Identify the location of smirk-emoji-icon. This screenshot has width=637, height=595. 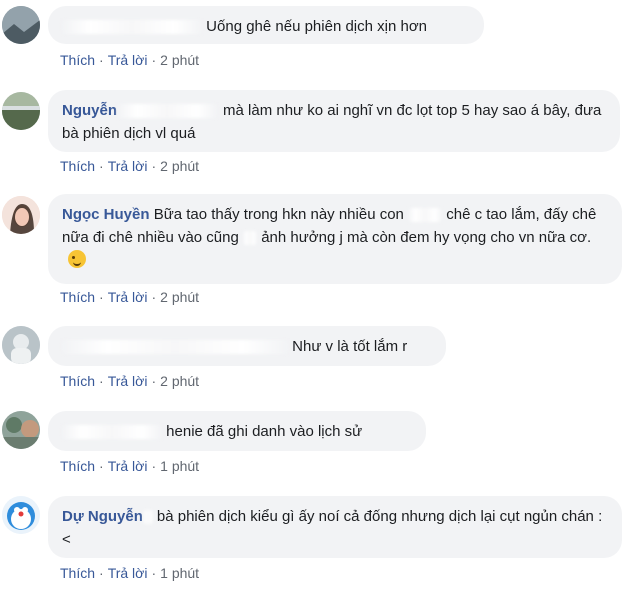
(77, 259).